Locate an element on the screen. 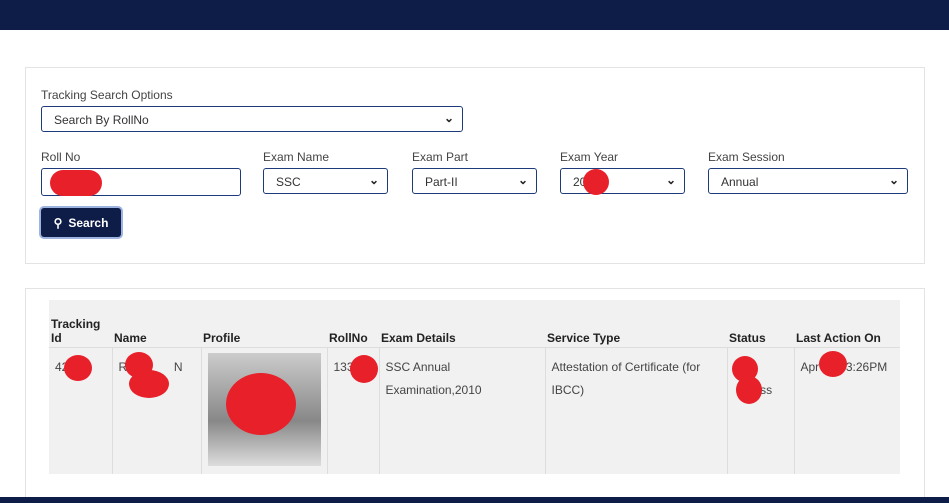 Image resolution: width=949 pixels, height=503 pixels. exam-part-label: Exam Part is located at coordinates (440, 157).